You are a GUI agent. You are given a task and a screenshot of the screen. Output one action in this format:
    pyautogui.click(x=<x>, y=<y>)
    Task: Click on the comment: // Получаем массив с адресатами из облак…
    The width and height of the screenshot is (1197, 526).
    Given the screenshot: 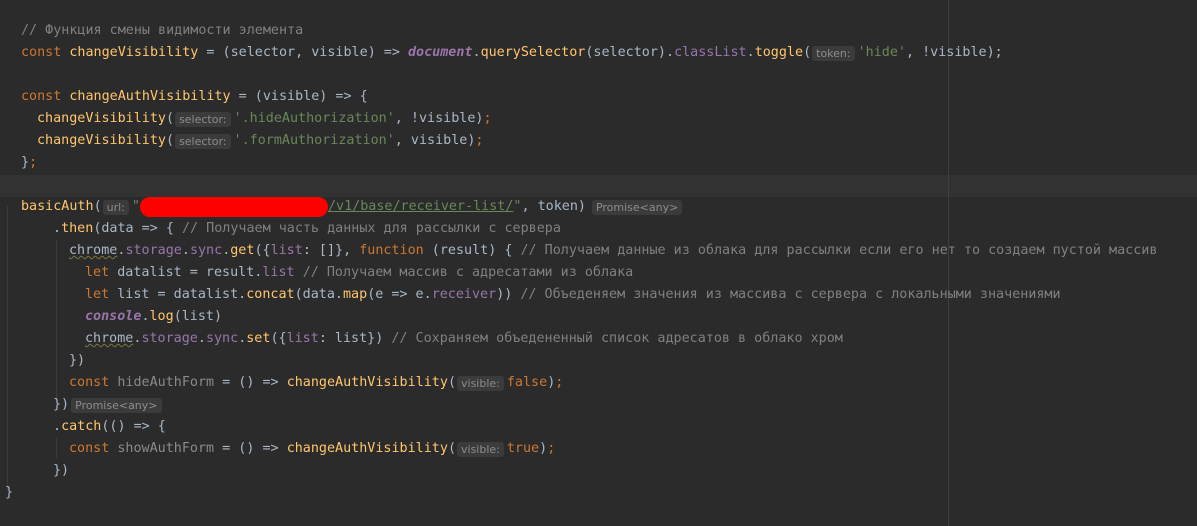 What is the action you would take?
    pyautogui.click(x=468, y=272)
    